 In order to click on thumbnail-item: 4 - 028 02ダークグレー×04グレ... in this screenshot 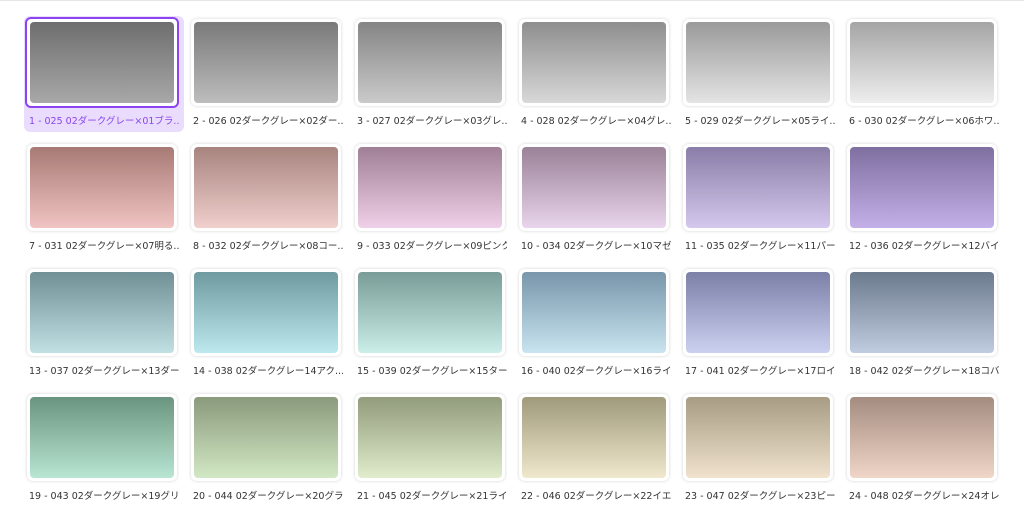, I will do `click(596, 74)`.